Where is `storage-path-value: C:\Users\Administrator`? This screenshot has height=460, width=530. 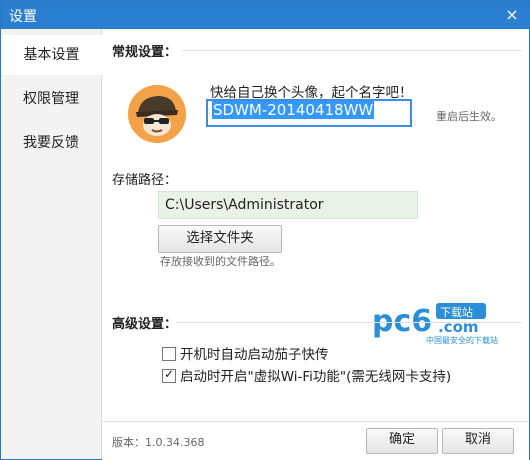 storage-path-value: C:\Users\Administrator is located at coordinates (244, 205).